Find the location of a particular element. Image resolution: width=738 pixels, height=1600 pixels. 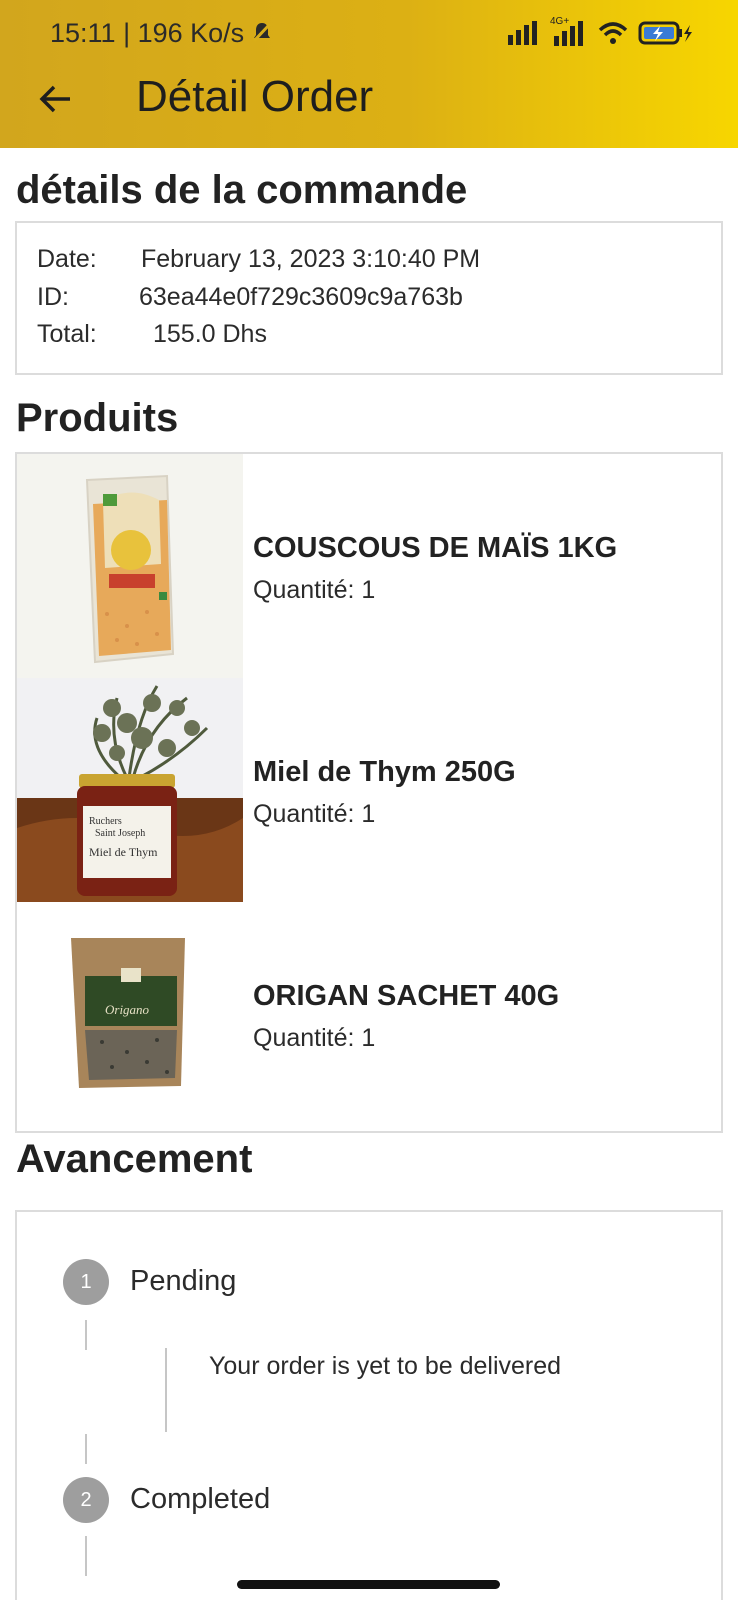

step-number-badge: 1 is located at coordinates (86, 1282).